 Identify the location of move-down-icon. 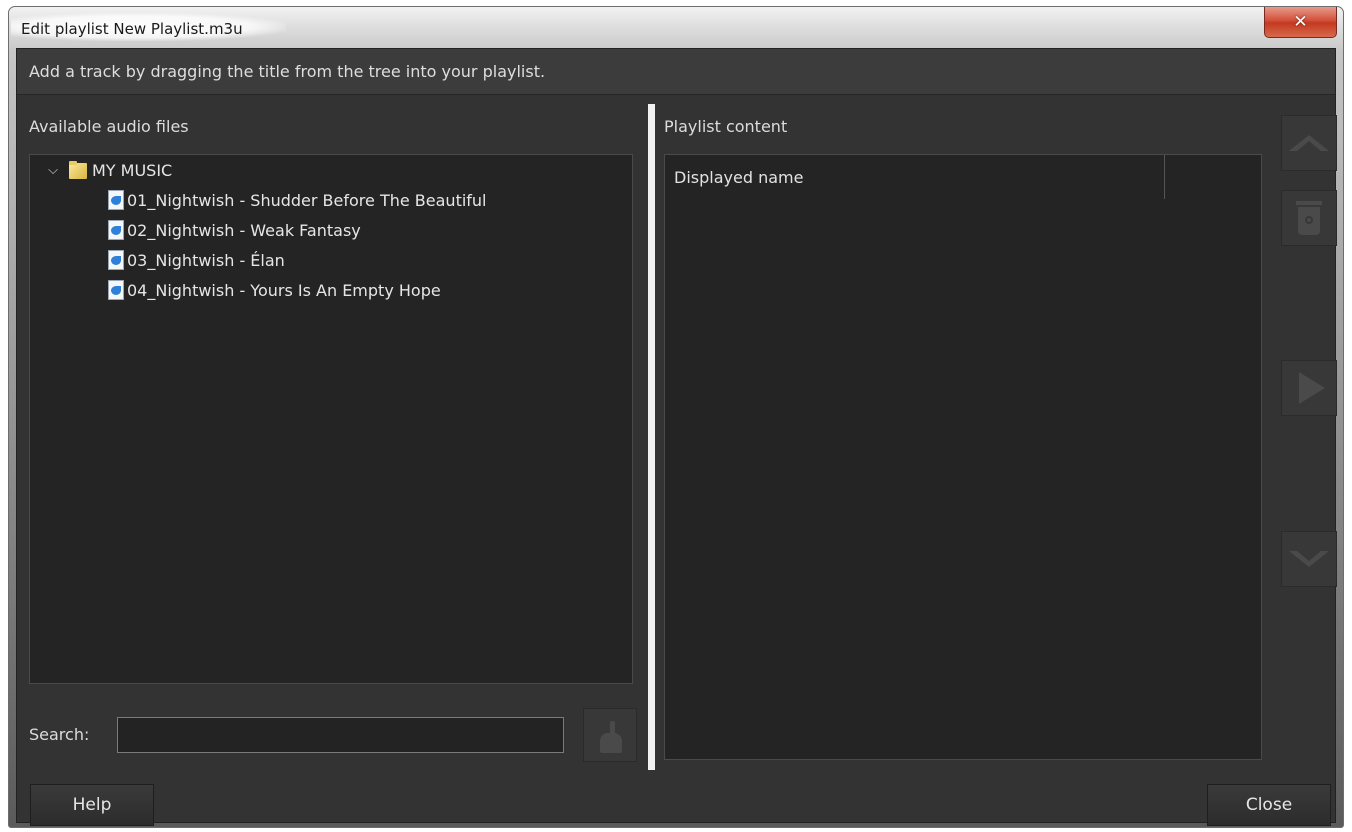
(1309, 559).